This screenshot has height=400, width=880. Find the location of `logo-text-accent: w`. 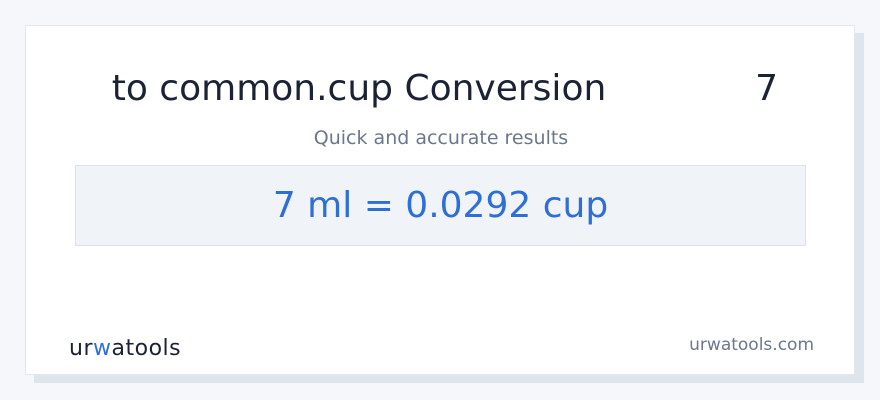

logo-text-accent: w is located at coordinates (102, 348).